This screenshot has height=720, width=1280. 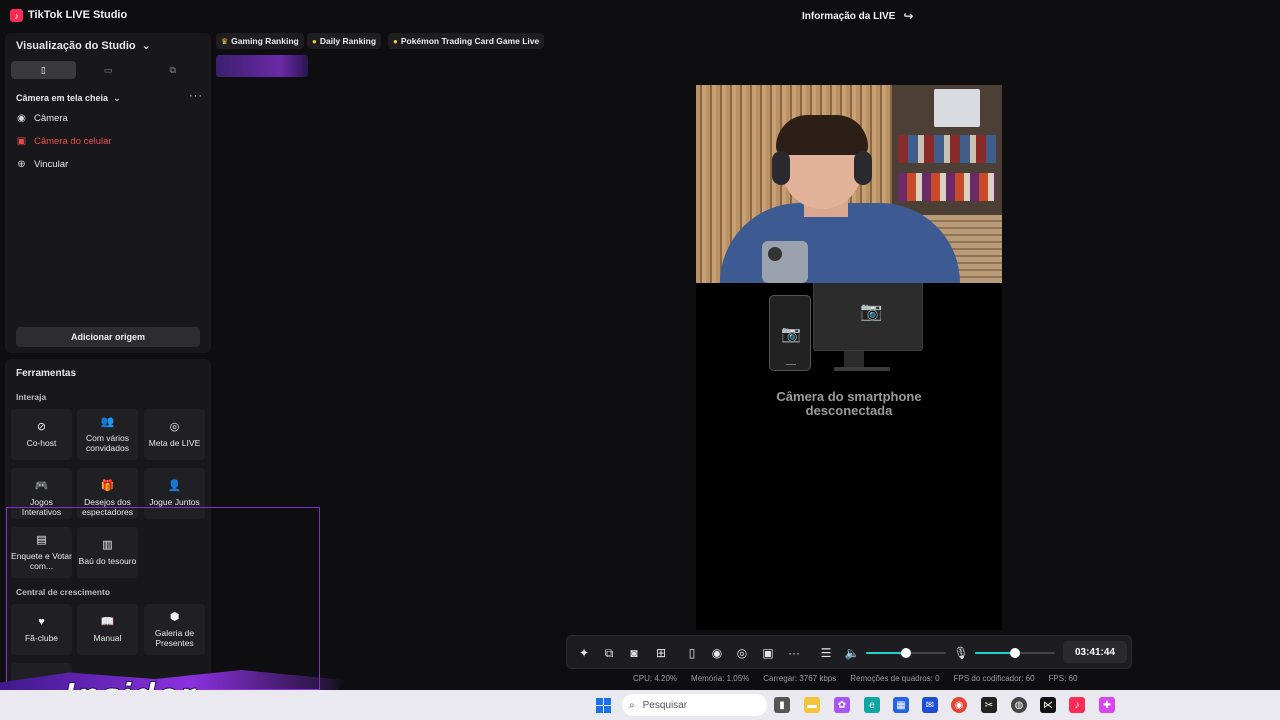 I want to click on add-screen-icon: ⊞, so click(x=661, y=653).